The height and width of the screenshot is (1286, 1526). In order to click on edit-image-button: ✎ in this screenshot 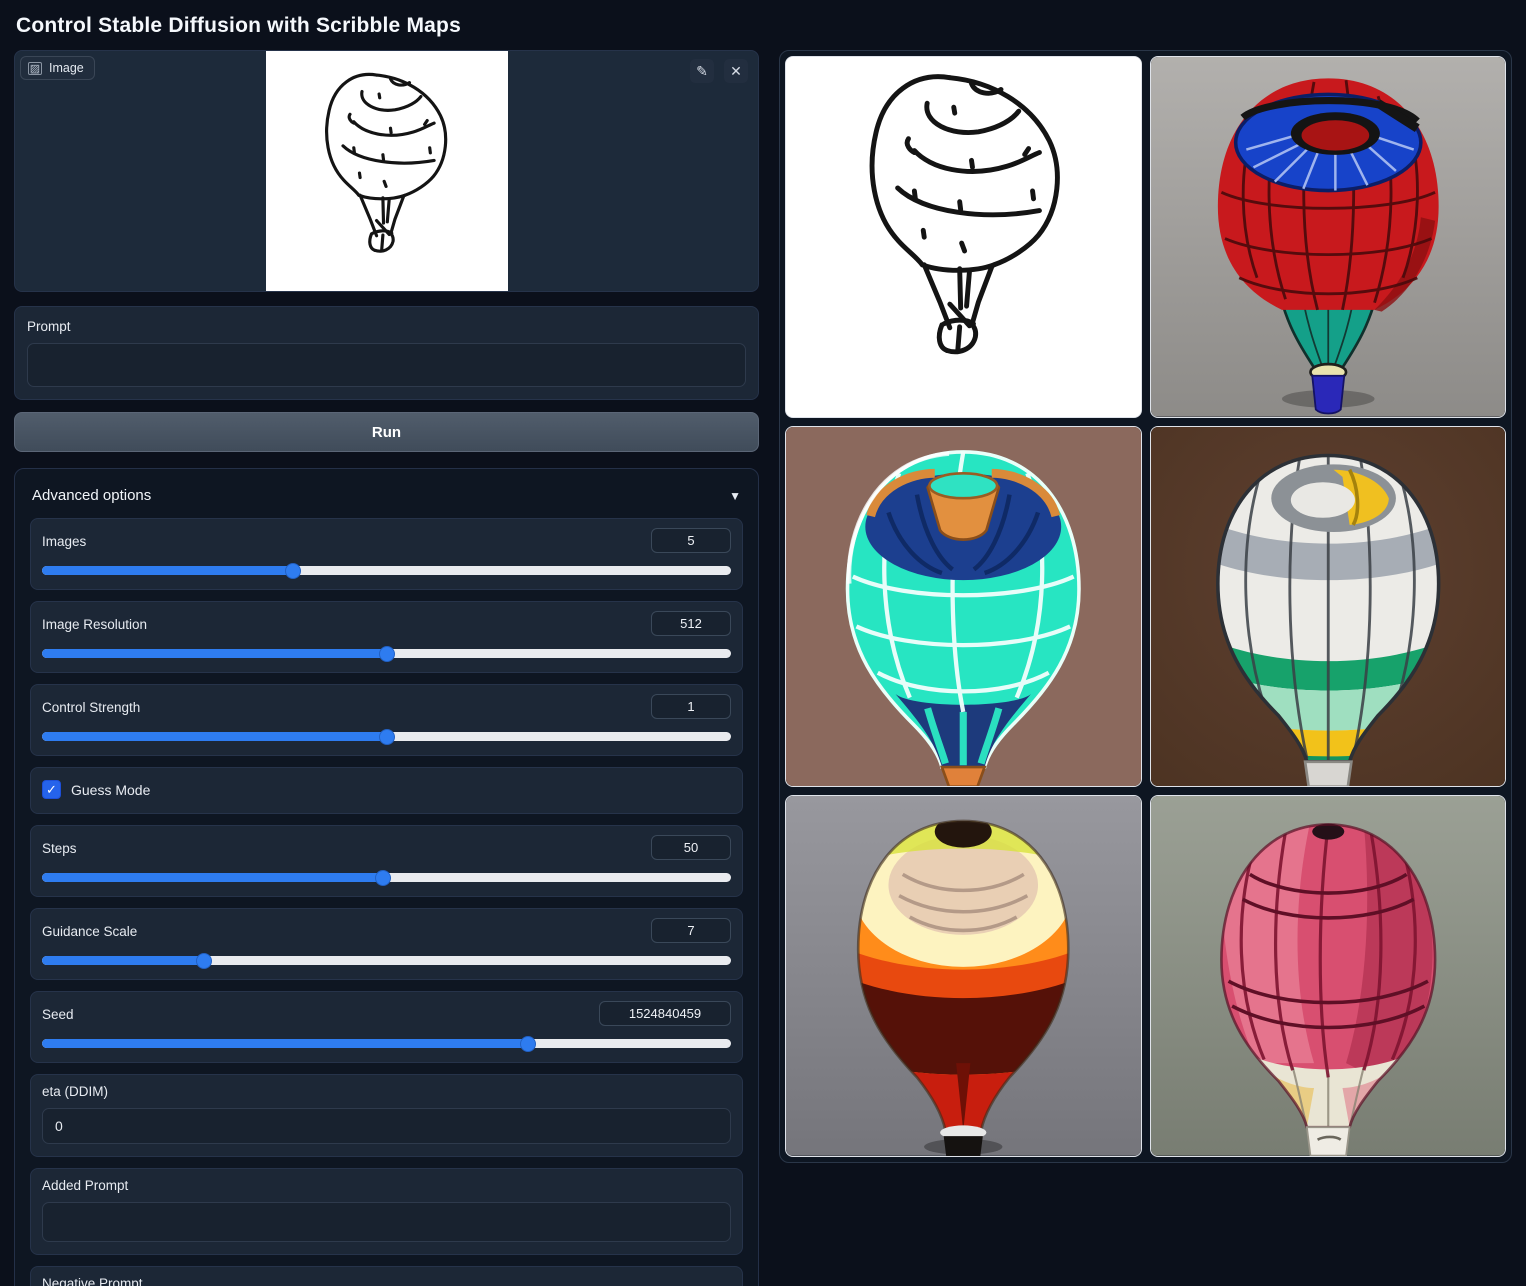, I will do `click(702, 71)`.